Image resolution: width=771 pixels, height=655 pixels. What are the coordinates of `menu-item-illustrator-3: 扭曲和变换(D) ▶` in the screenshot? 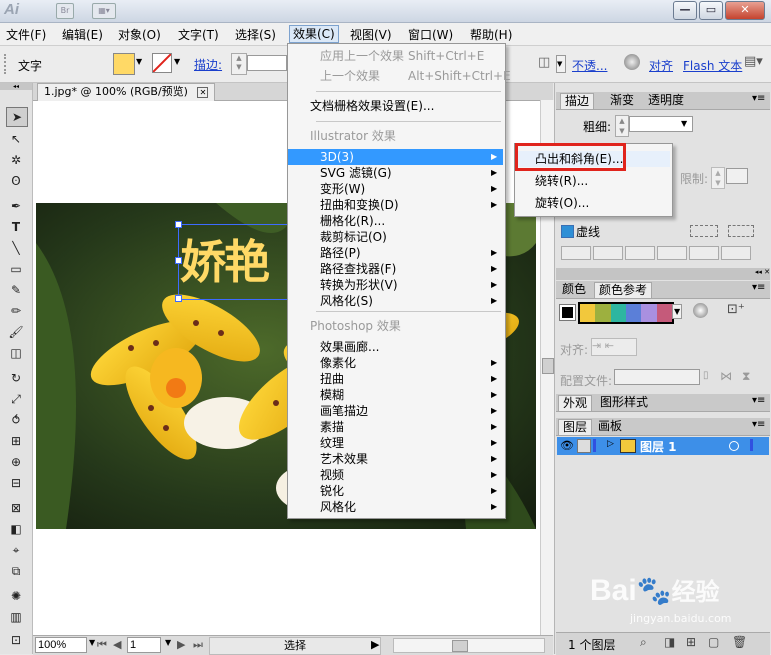 It's located at (395, 205).